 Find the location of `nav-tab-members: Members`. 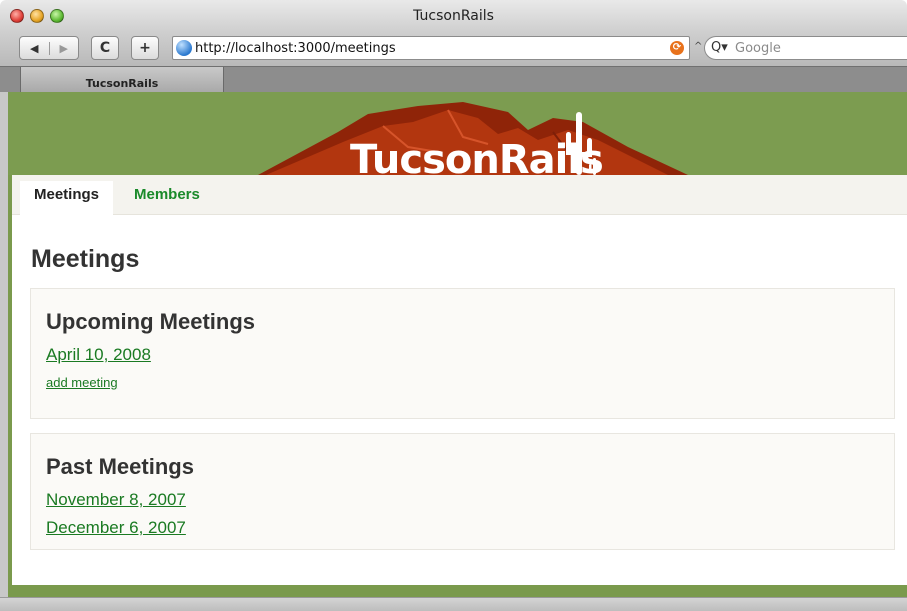

nav-tab-members: Members is located at coordinates (167, 198).